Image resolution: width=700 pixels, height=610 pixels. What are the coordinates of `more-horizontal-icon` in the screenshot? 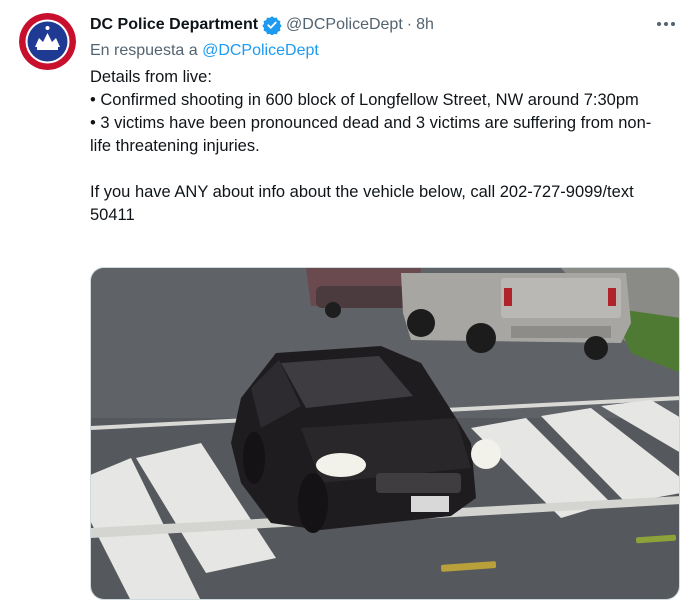 It's located at (666, 24).